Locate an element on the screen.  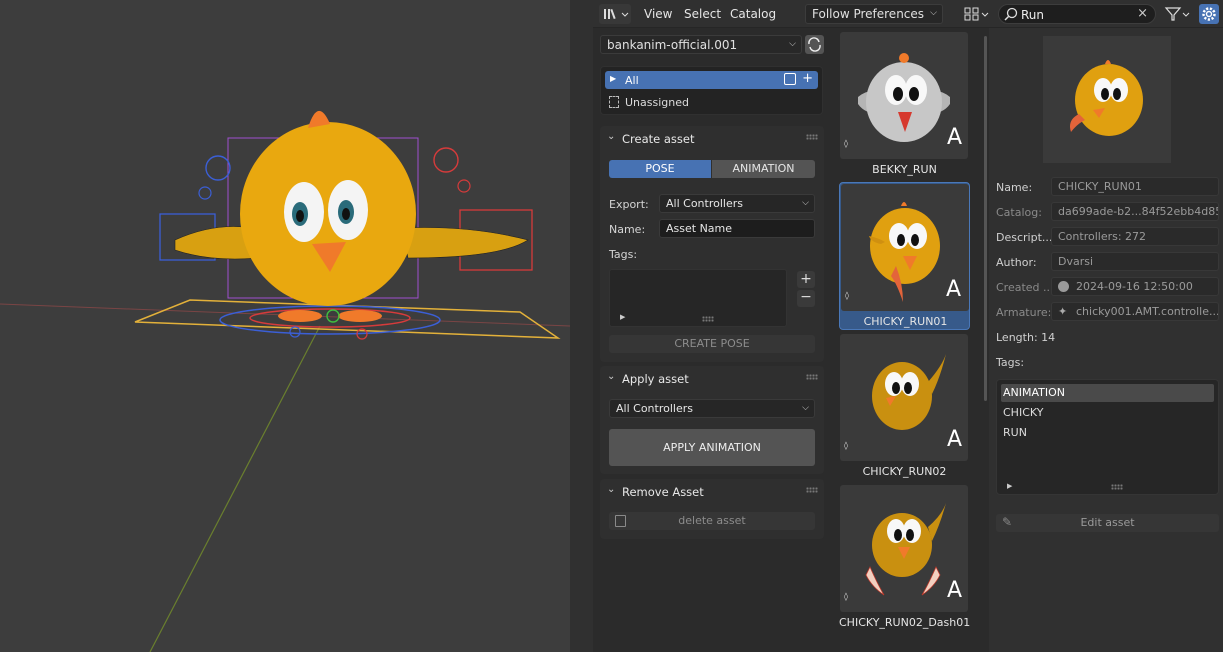
create-asset-header: ⌄ Create asset is located at coordinates (712, 138).